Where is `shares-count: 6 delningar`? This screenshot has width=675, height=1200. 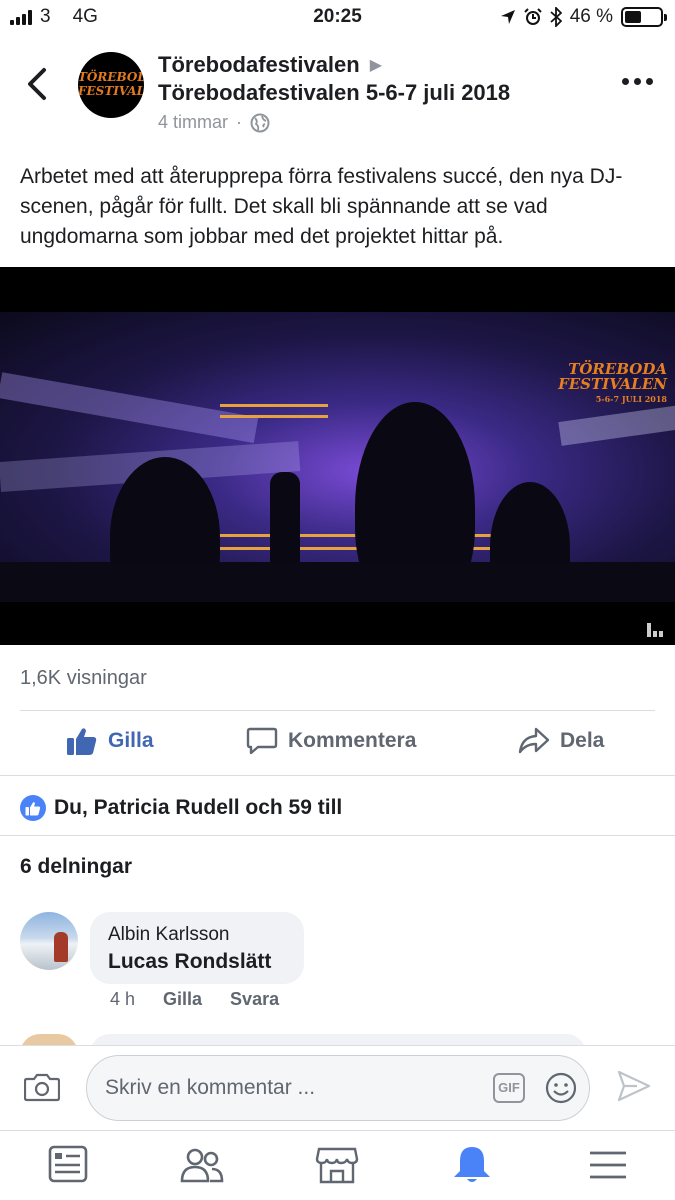 shares-count: 6 delningar is located at coordinates (76, 867).